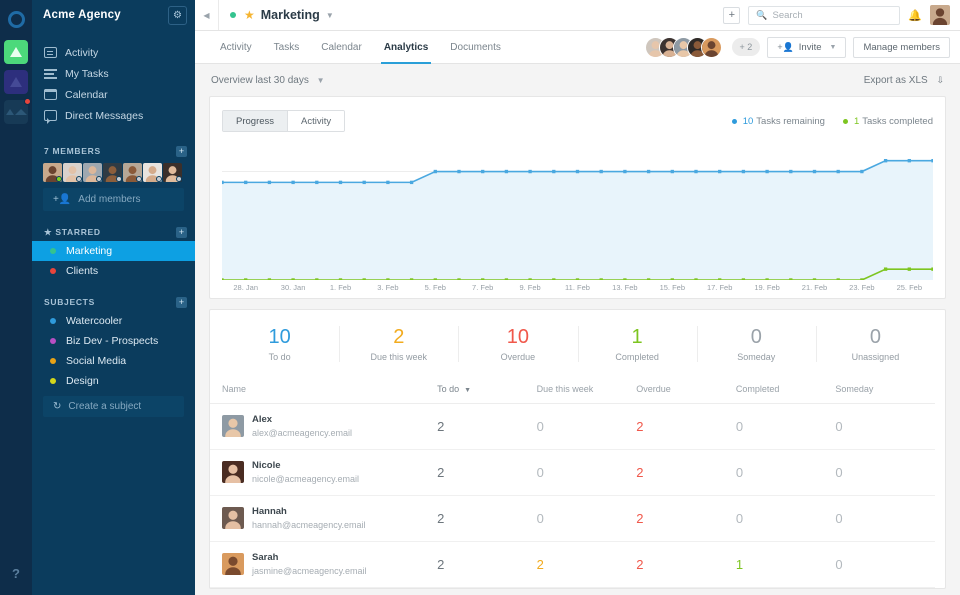  What do you see at coordinates (113, 251) in the screenshot?
I see `sidebar-item-marketing: Marketing` at bounding box center [113, 251].